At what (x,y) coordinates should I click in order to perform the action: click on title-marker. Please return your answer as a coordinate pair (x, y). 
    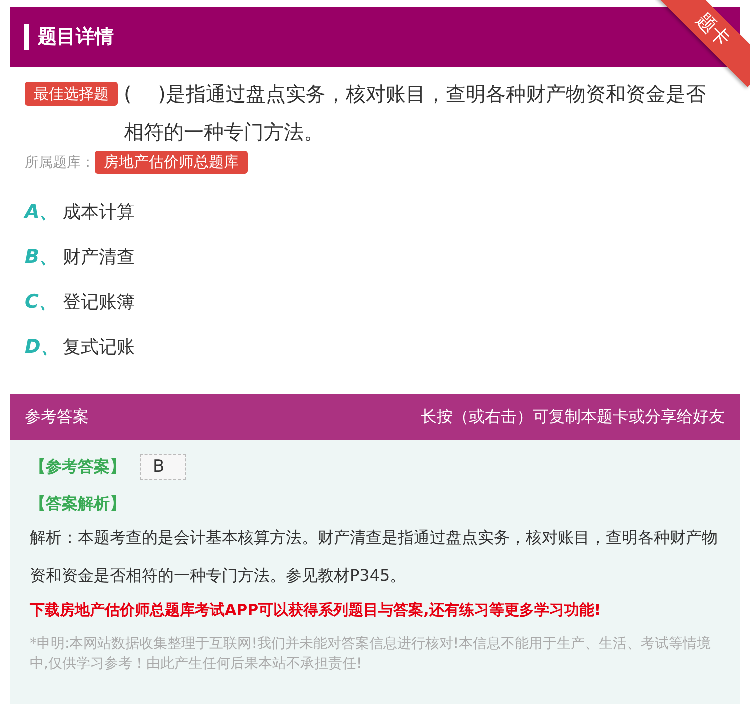
    Looking at the image, I should click on (26, 37).